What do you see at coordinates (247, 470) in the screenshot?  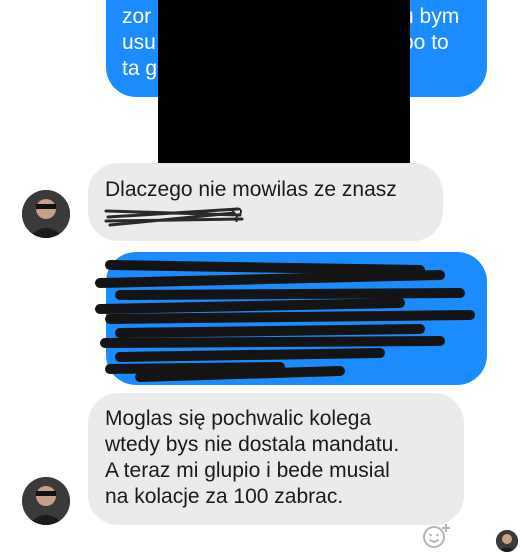 I see `message-line: A teraz mi glupio i bede musial` at bounding box center [247, 470].